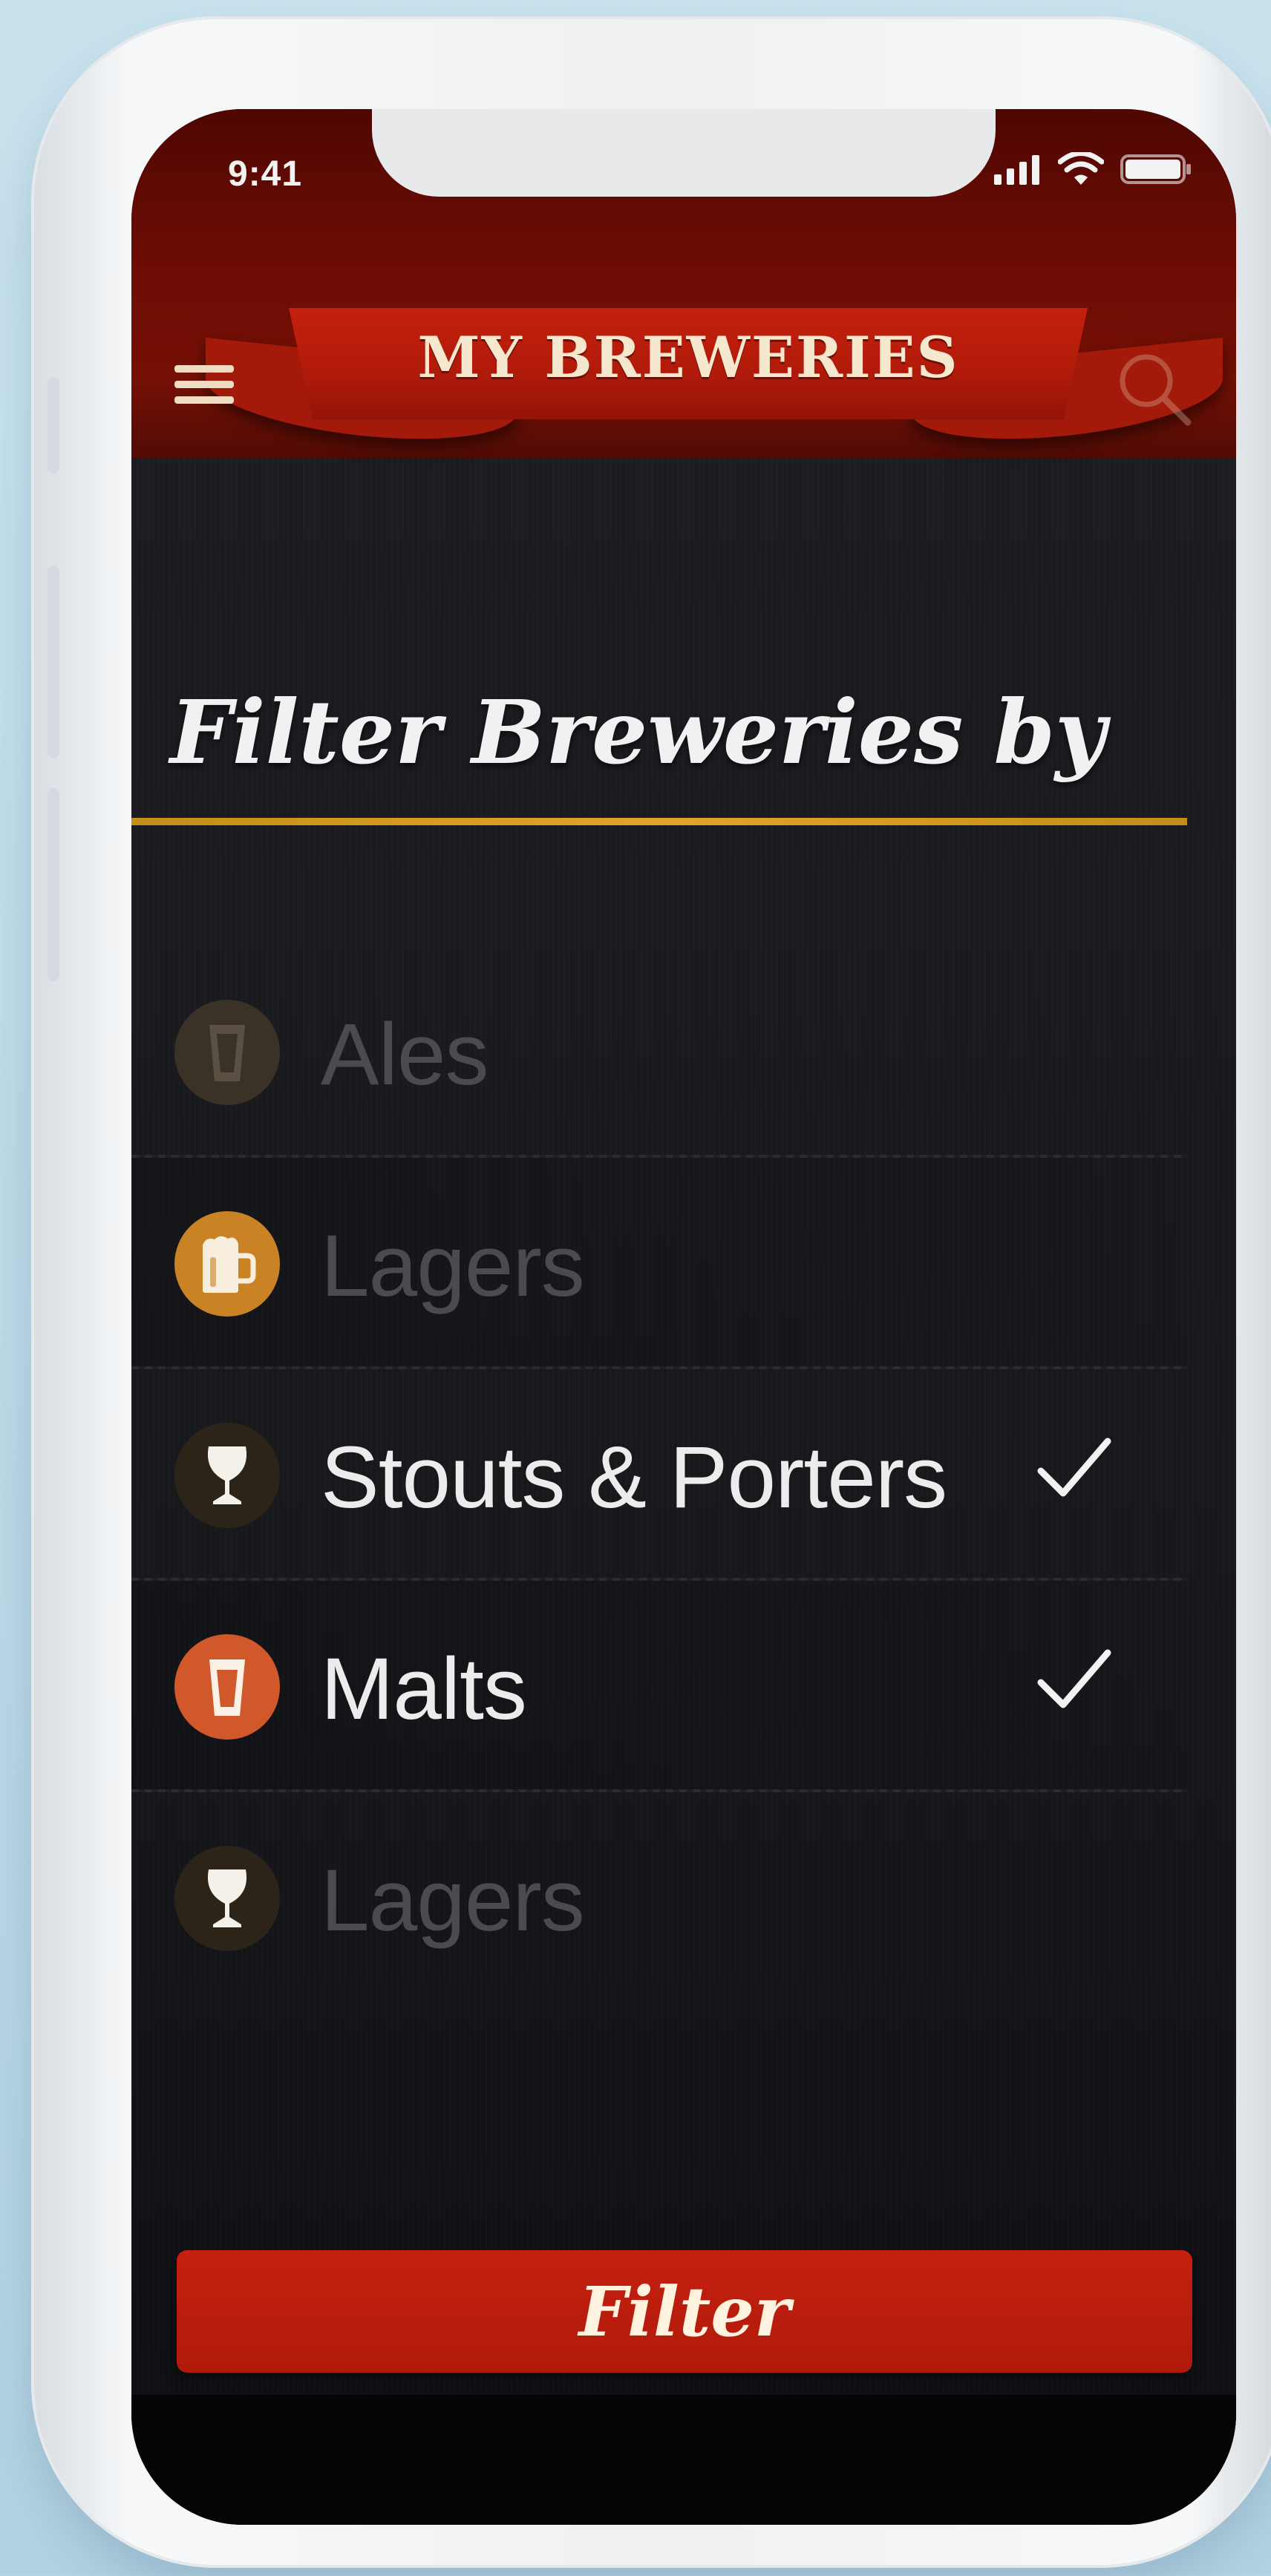  I want to click on beer-mug-icon, so click(229, 1264).